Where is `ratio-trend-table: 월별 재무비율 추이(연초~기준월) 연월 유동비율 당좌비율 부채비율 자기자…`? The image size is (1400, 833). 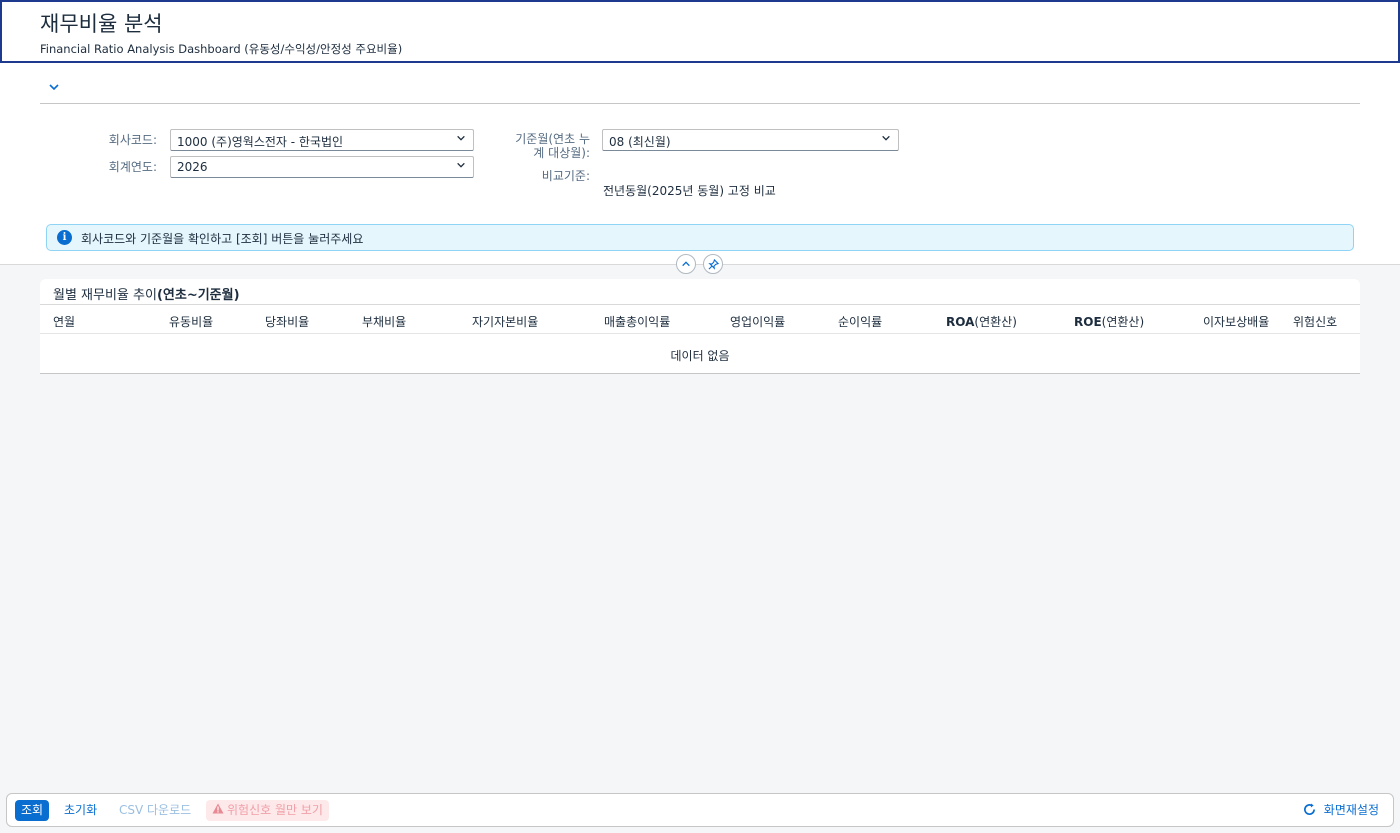 ratio-trend-table: 월별 재무비율 추이(연초~기준월) 연월 유동비율 당좌비율 부채비율 자기자… is located at coordinates (700, 326).